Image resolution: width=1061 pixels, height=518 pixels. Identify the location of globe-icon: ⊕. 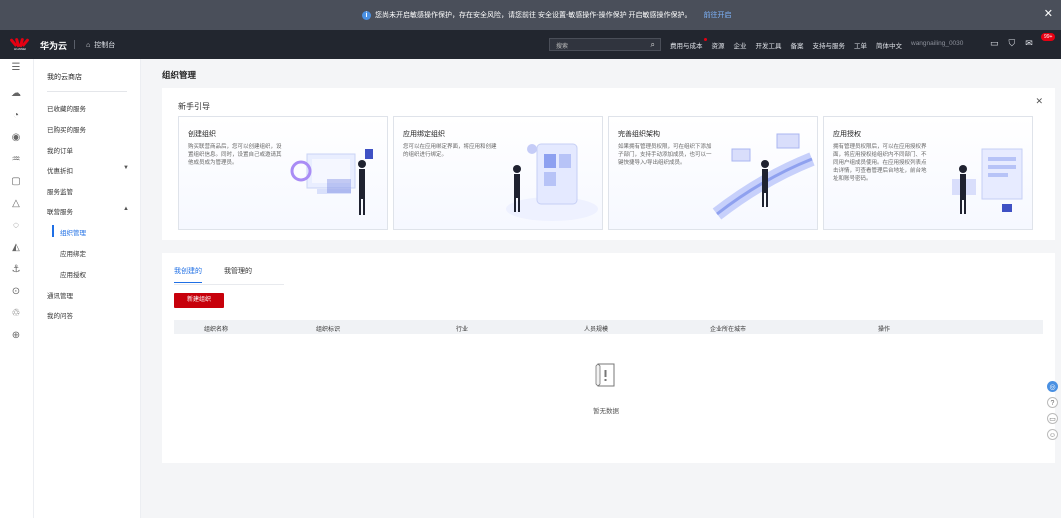
(16, 336).